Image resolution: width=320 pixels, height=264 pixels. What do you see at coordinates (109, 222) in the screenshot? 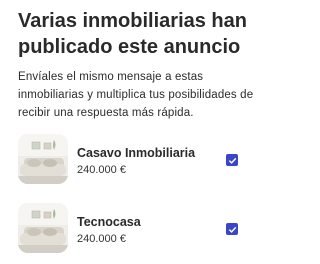
I see `agency-name: Tecnocasa` at bounding box center [109, 222].